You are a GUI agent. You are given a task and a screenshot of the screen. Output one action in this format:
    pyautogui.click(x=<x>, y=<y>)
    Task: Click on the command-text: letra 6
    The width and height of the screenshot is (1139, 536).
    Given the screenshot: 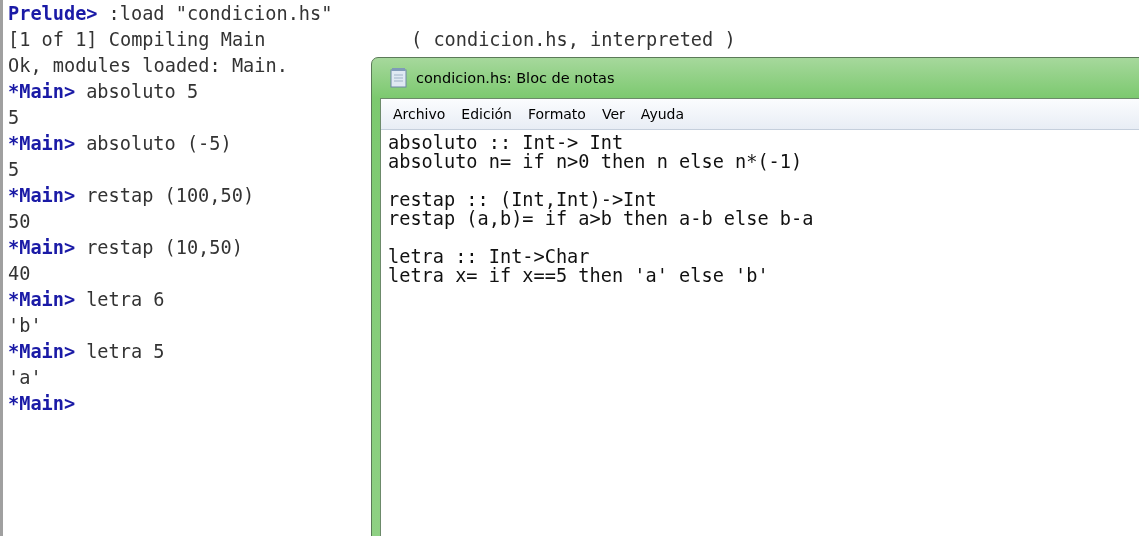 What is the action you would take?
    pyautogui.click(x=125, y=299)
    